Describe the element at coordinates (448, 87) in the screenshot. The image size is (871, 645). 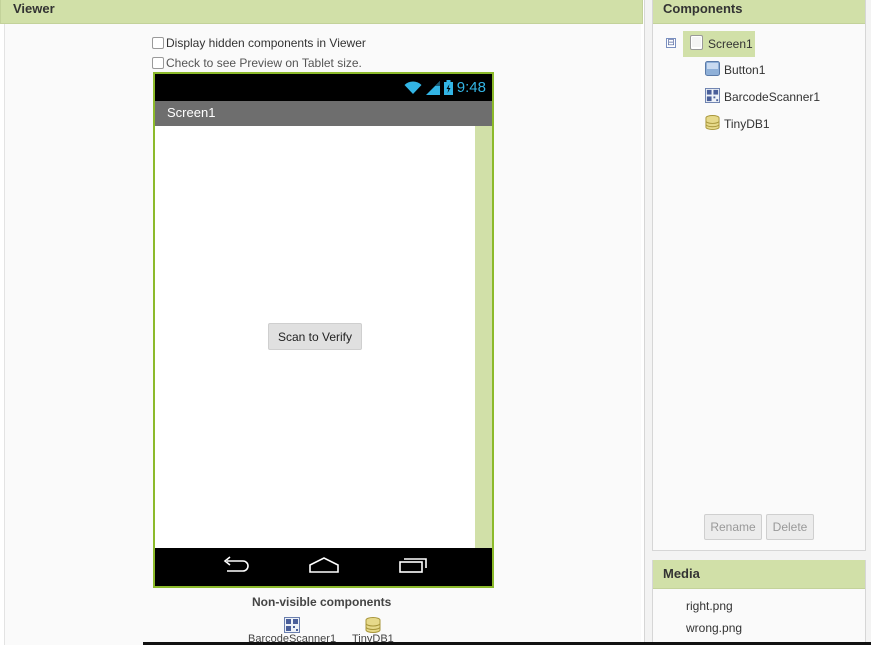
I see `battery-icon` at that location.